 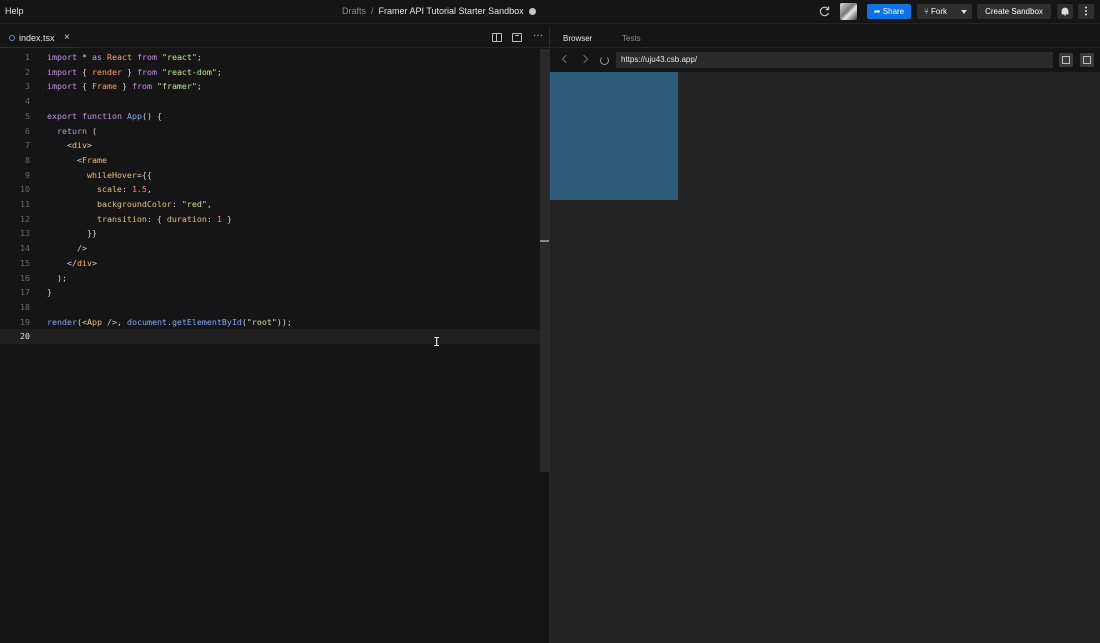 I want to click on file-tab-label: index.tsx, so click(x=37, y=38).